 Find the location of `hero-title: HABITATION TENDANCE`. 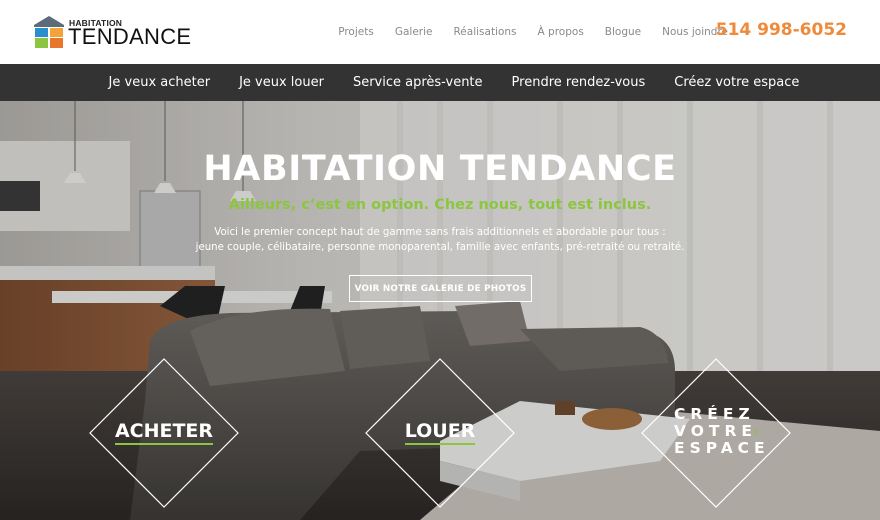

hero-title: HABITATION TENDANCE is located at coordinates (440, 169).